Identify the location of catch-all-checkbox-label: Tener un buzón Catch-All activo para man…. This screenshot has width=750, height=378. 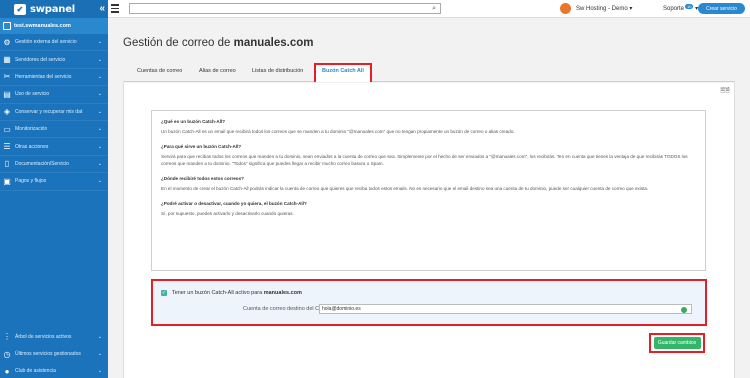
(237, 293).